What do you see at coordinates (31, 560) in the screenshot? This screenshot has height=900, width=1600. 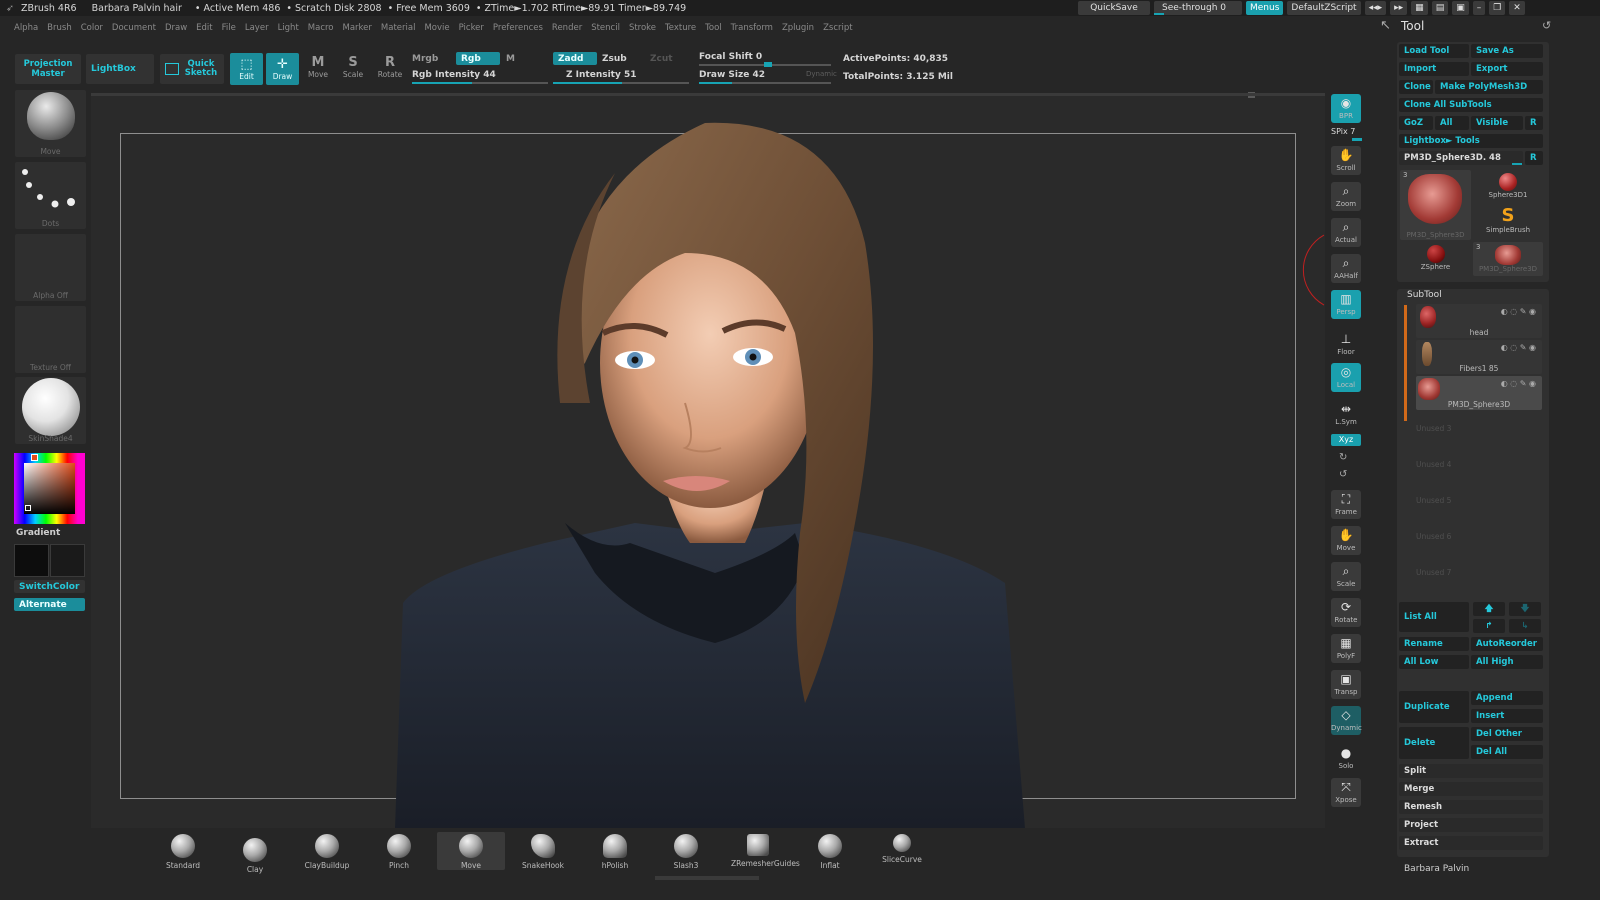 I see `main-color-swatch` at bounding box center [31, 560].